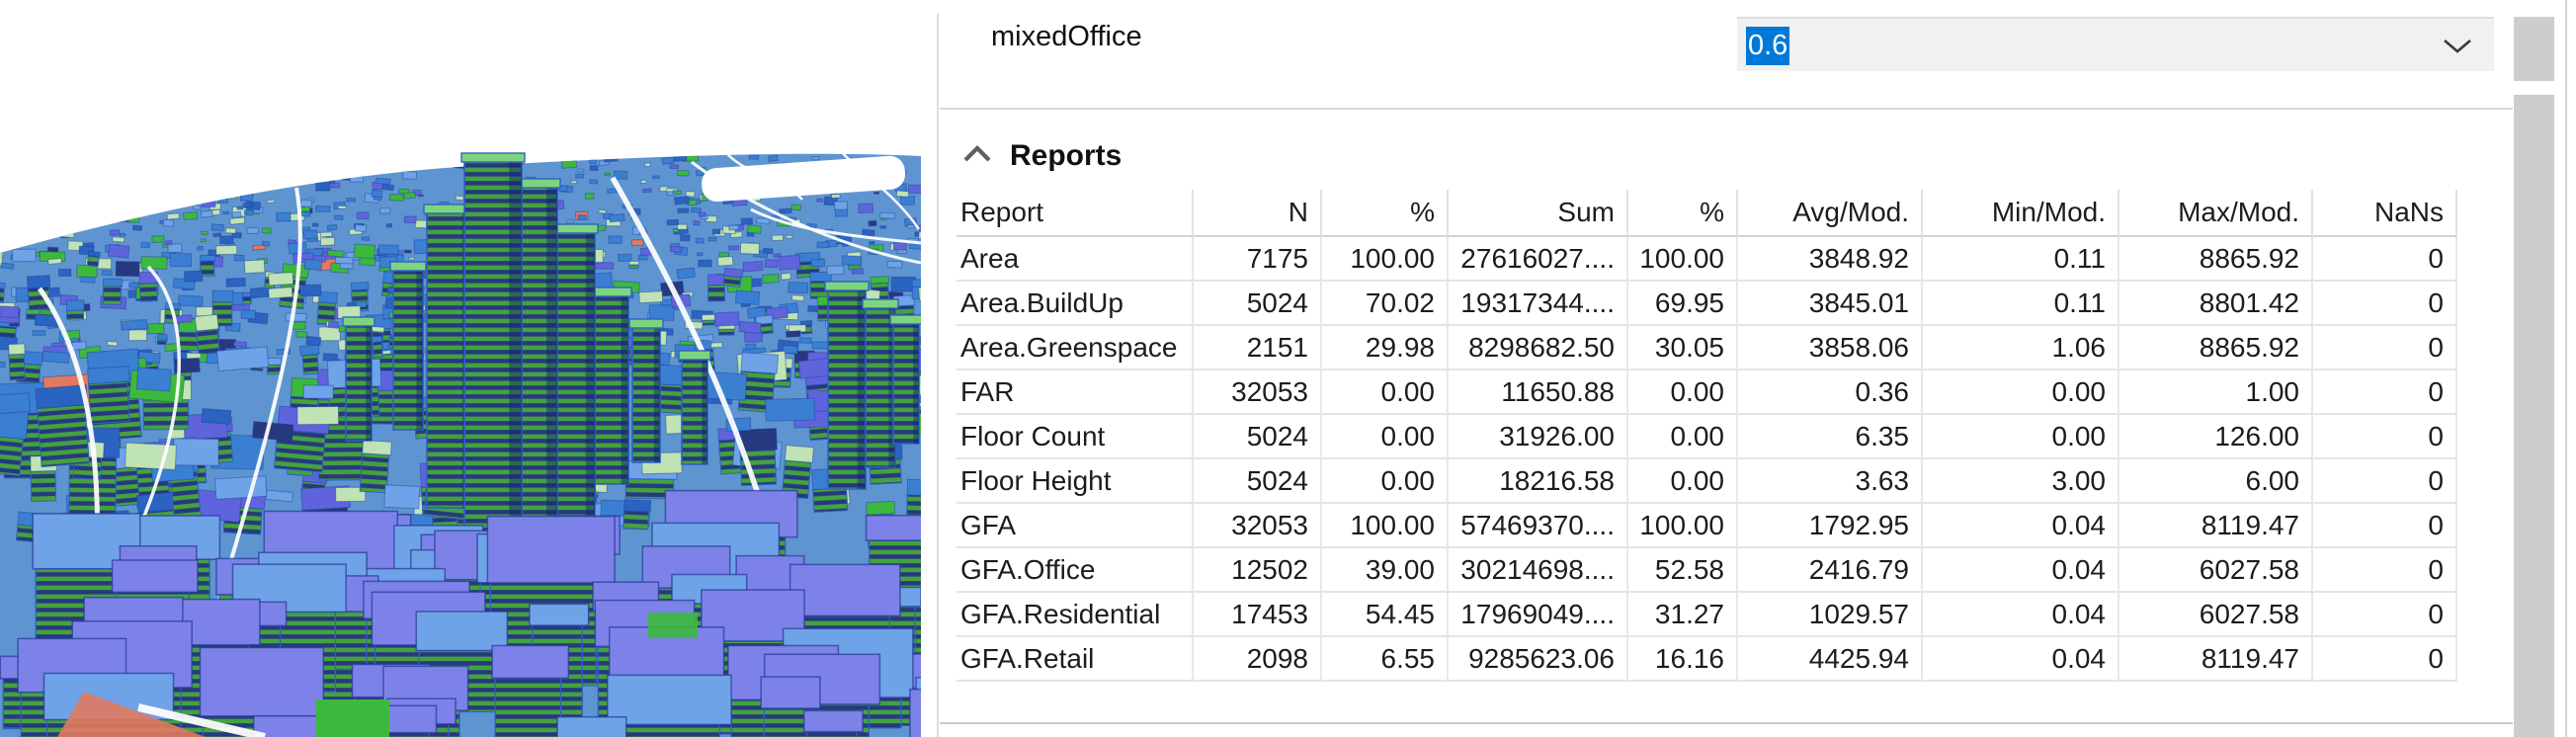  I want to click on table-cell: Floor Count, so click(1075, 437).